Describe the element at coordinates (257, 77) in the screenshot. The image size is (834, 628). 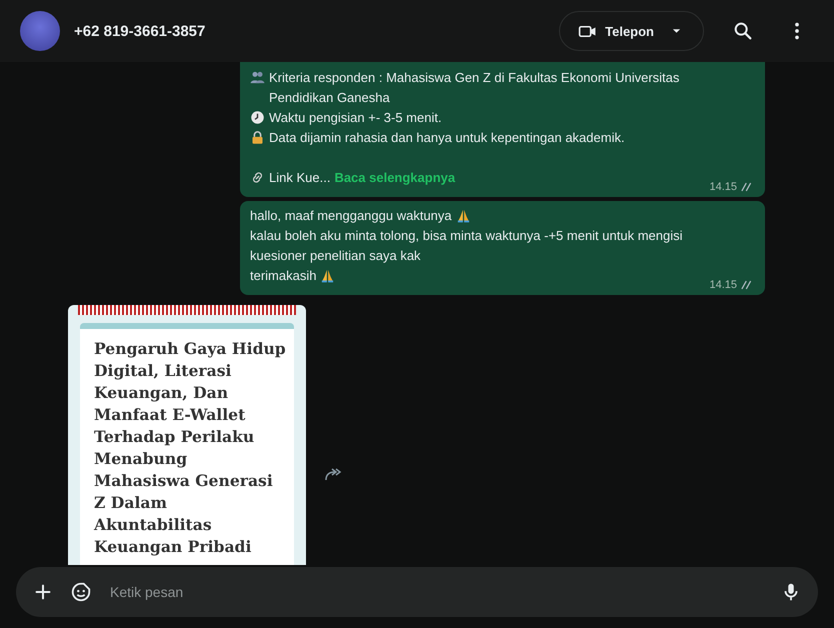
I see `people-icon` at that location.